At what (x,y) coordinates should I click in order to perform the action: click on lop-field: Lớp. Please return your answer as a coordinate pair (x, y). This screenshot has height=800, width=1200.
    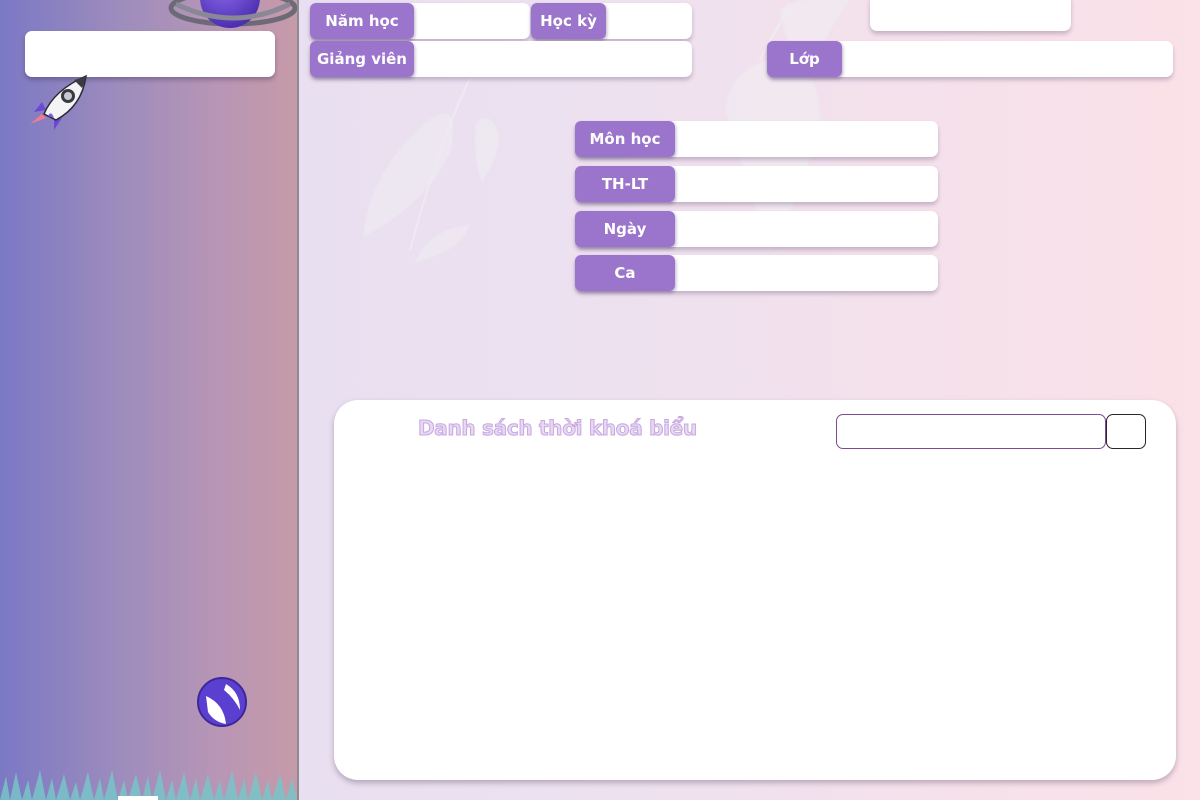
    Looking at the image, I should click on (970, 59).